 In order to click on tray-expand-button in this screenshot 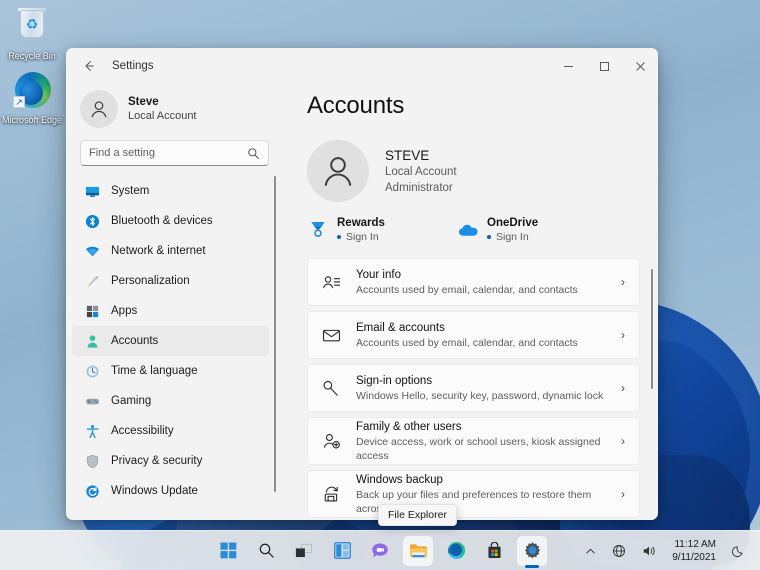, I will do `click(590, 551)`.